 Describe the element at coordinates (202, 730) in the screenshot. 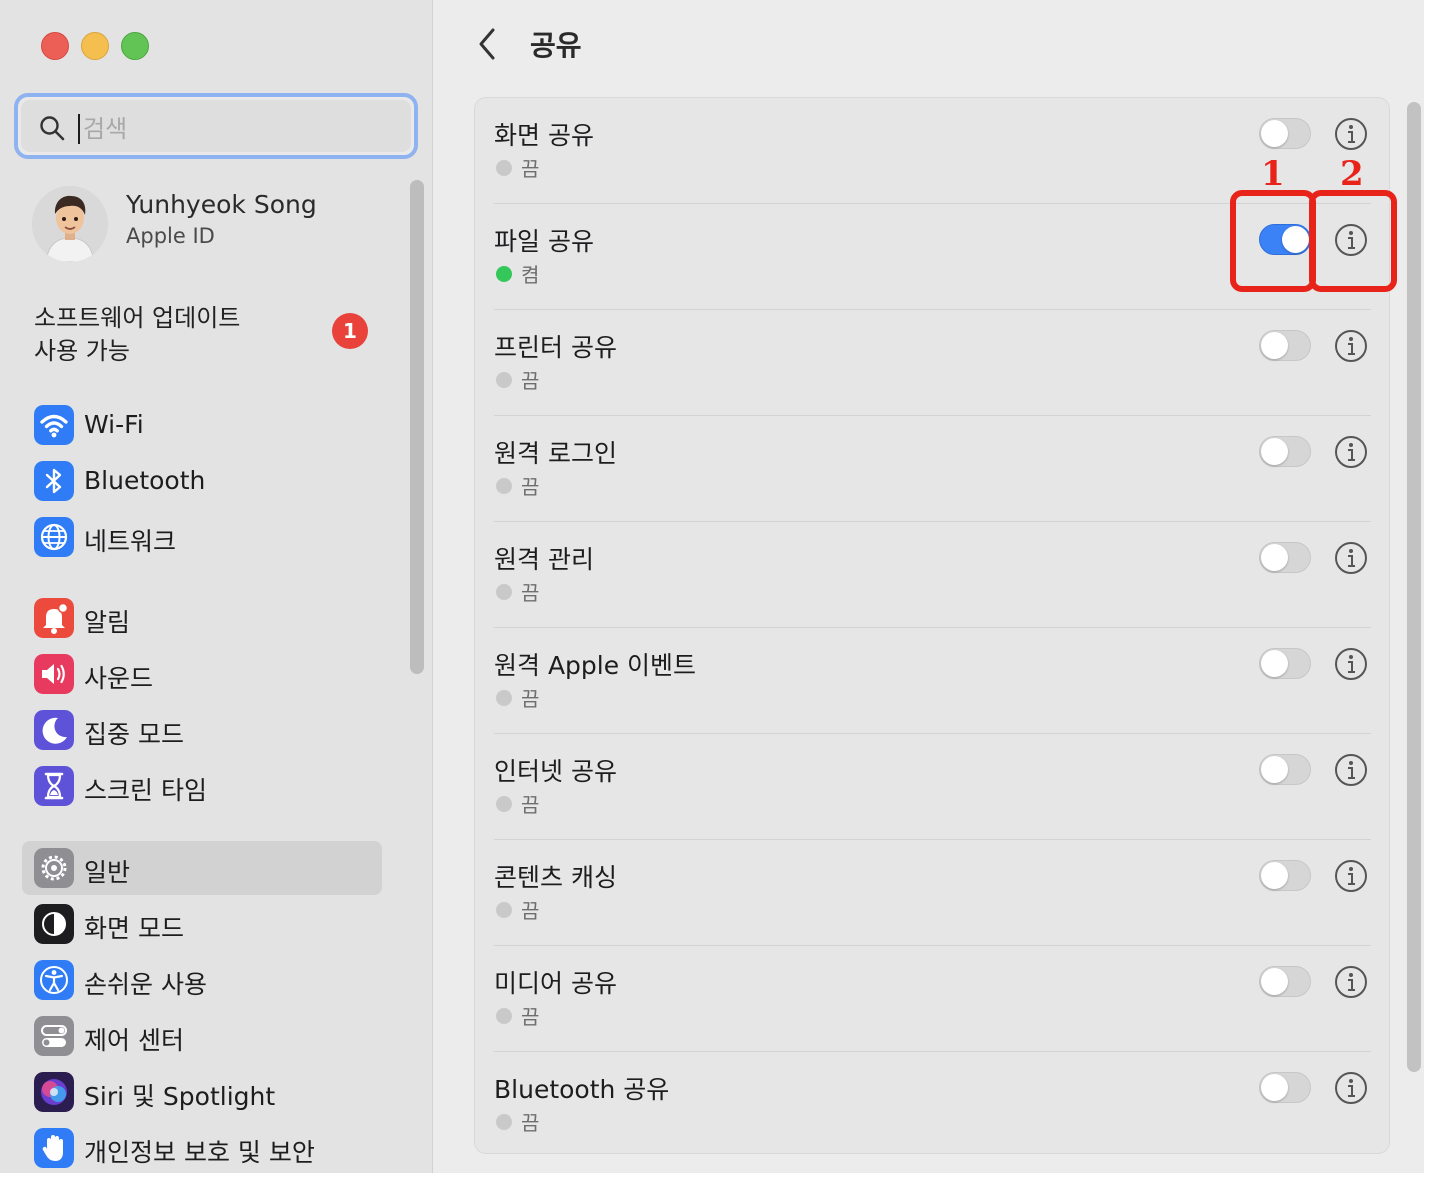

I see `sidebar-item-focus: 집중 모드` at that location.